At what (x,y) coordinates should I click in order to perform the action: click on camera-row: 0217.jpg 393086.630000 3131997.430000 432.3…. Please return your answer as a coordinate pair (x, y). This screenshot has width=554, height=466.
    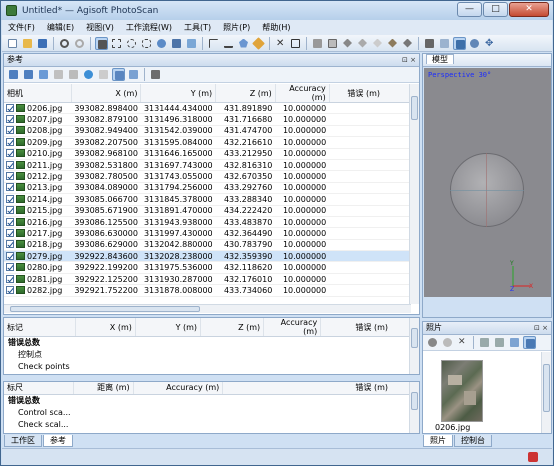
    Looking at the image, I should click on (207, 233).